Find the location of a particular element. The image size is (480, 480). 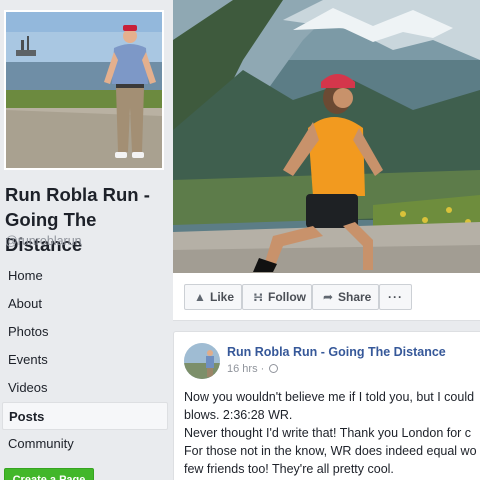

create-page-button: Create a Page is located at coordinates (49, 474).